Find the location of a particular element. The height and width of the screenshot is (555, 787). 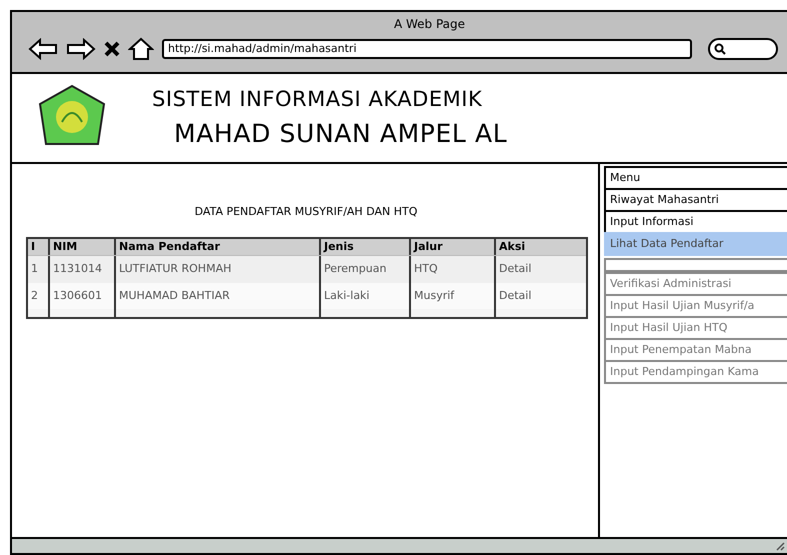

close-icon is located at coordinates (112, 49).